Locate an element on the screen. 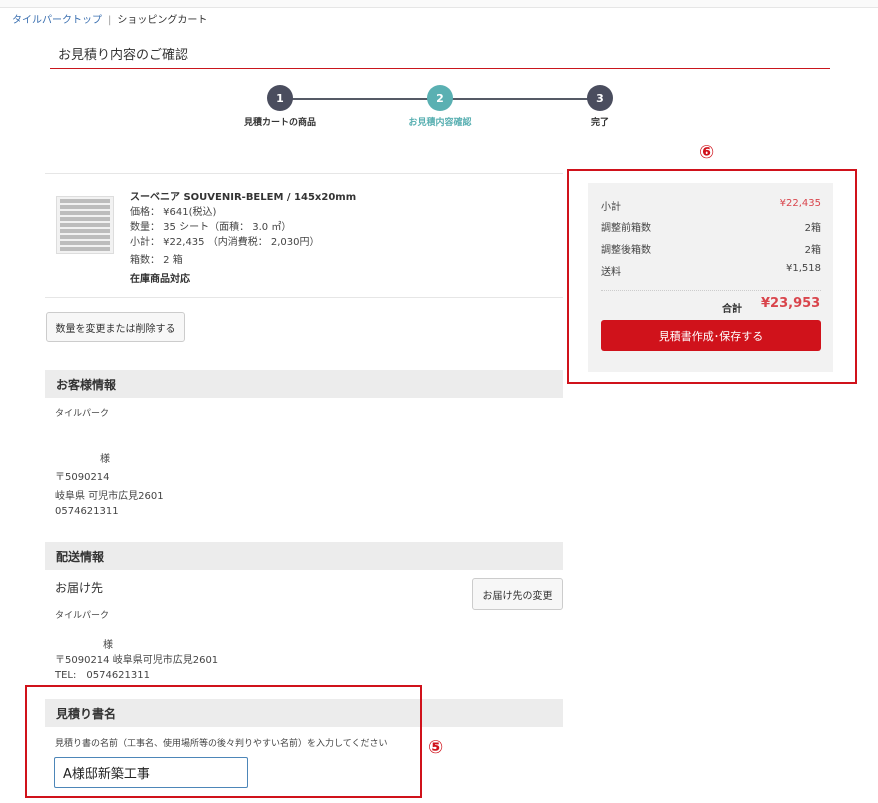 The width and height of the screenshot is (878, 803). shipping-address: 〒5090214 岐阜県可児市広見2601 is located at coordinates (137, 660).